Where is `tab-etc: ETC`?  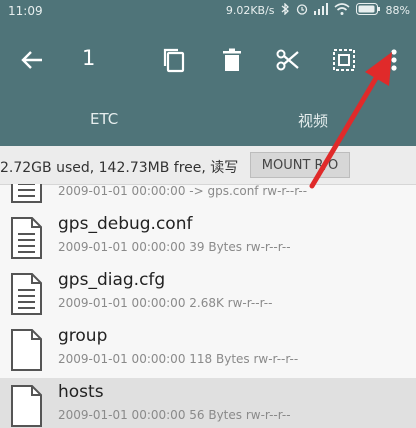
tab-etc: ETC is located at coordinates (104, 119).